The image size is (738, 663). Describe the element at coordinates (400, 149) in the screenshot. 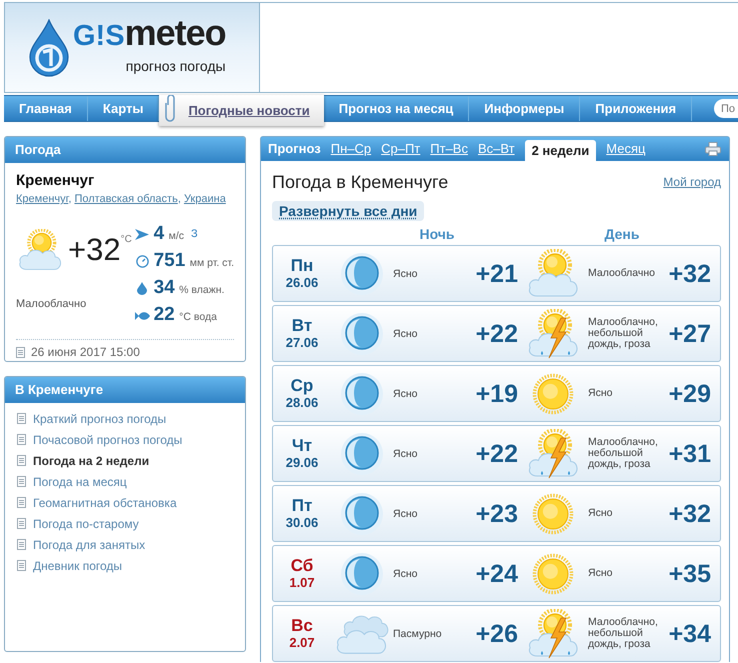

I see `period-tab: Ср–Пт` at that location.